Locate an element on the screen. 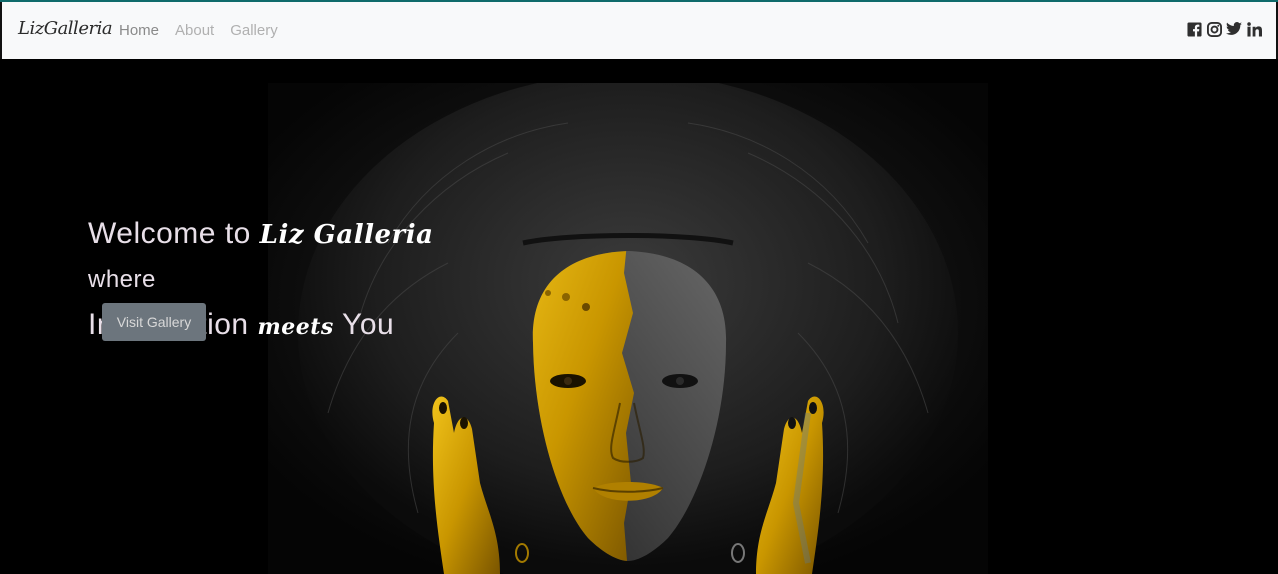 The image size is (1278, 574). hero-line-1: Welcome to Liz Galleria is located at coordinates (260, 234).